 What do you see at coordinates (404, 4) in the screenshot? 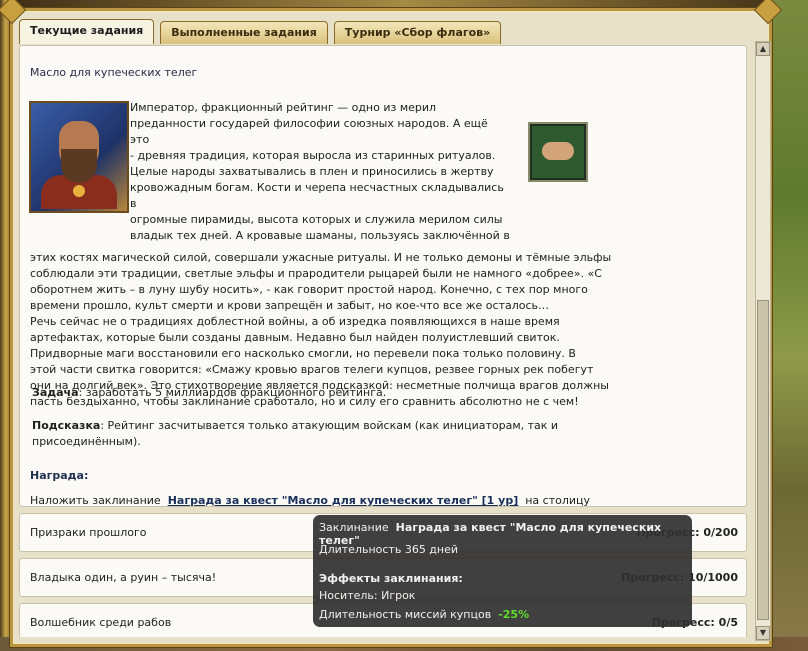
I see `frame-top` at bounding box center [404, 4].